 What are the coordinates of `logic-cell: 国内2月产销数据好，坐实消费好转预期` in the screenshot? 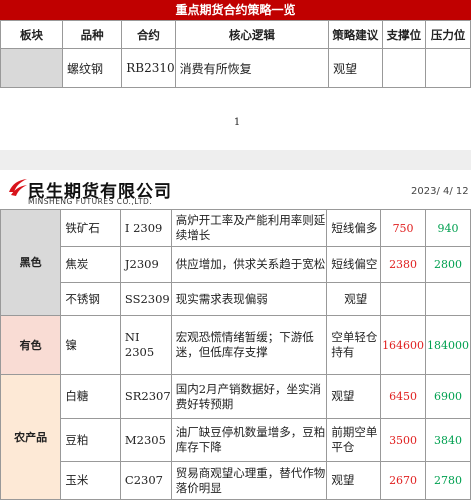 It's located at (249, 396).